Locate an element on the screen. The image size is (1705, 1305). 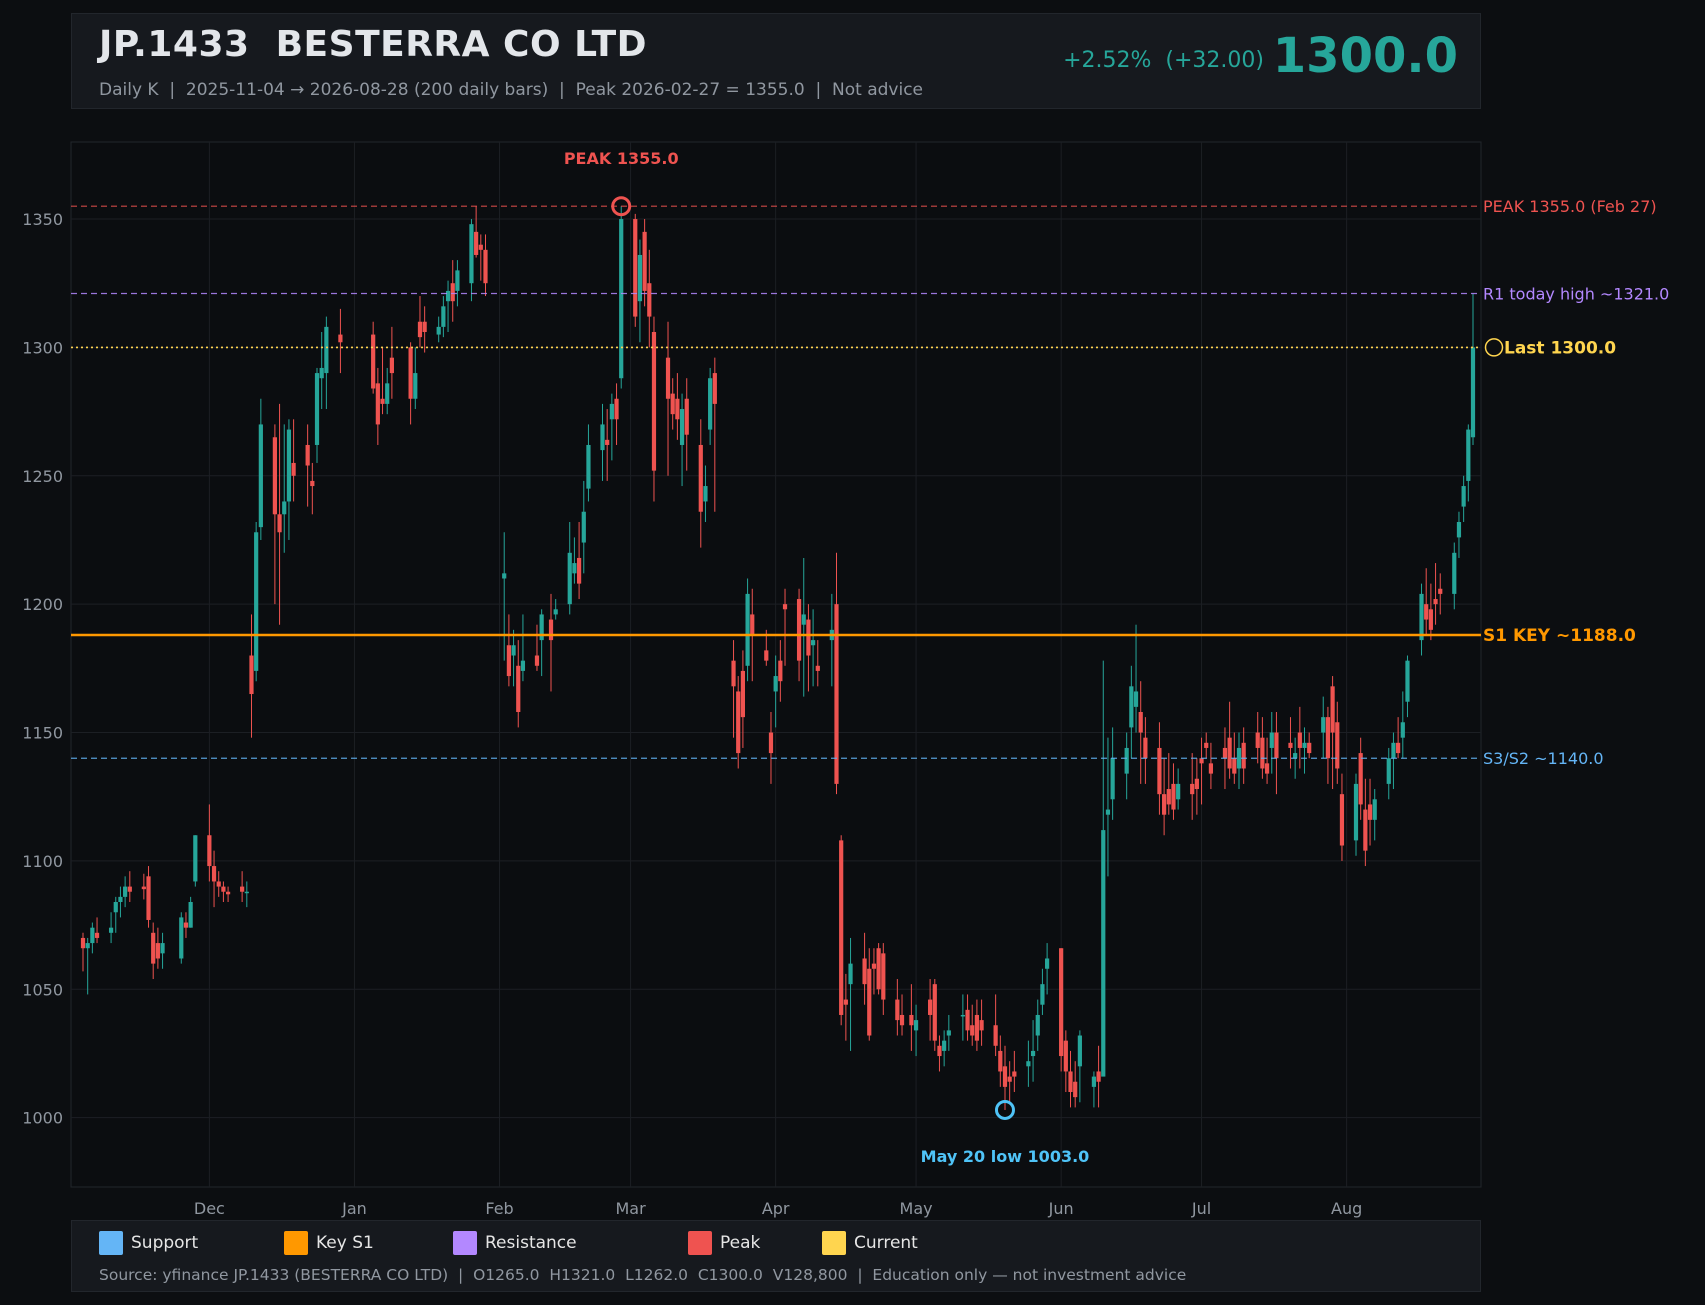
legend-resistance: Resistance is located at coordinates (515, 1243).